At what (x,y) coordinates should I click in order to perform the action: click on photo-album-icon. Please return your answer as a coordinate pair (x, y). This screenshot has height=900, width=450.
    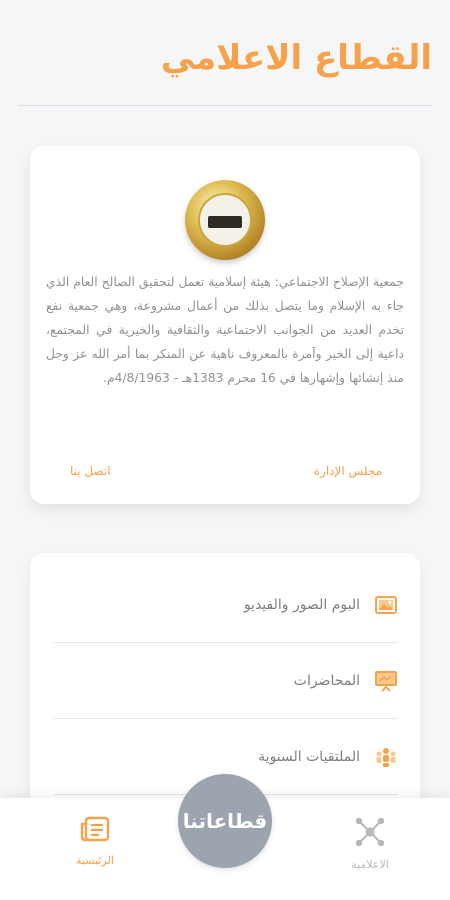
    Looking at the image, I should click on (386, 605).